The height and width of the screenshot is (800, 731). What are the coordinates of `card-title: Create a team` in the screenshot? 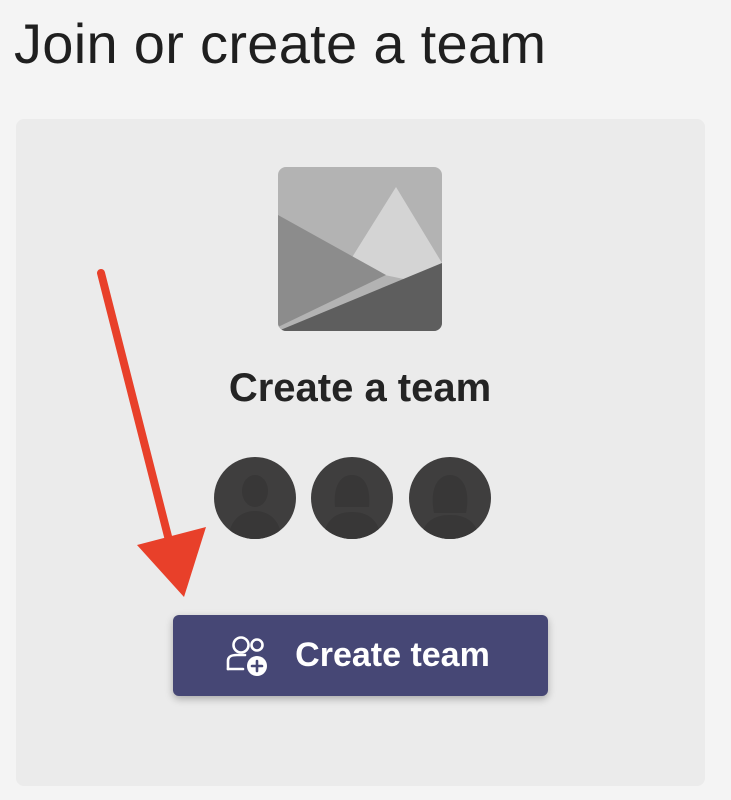 It's located at (360, 388).